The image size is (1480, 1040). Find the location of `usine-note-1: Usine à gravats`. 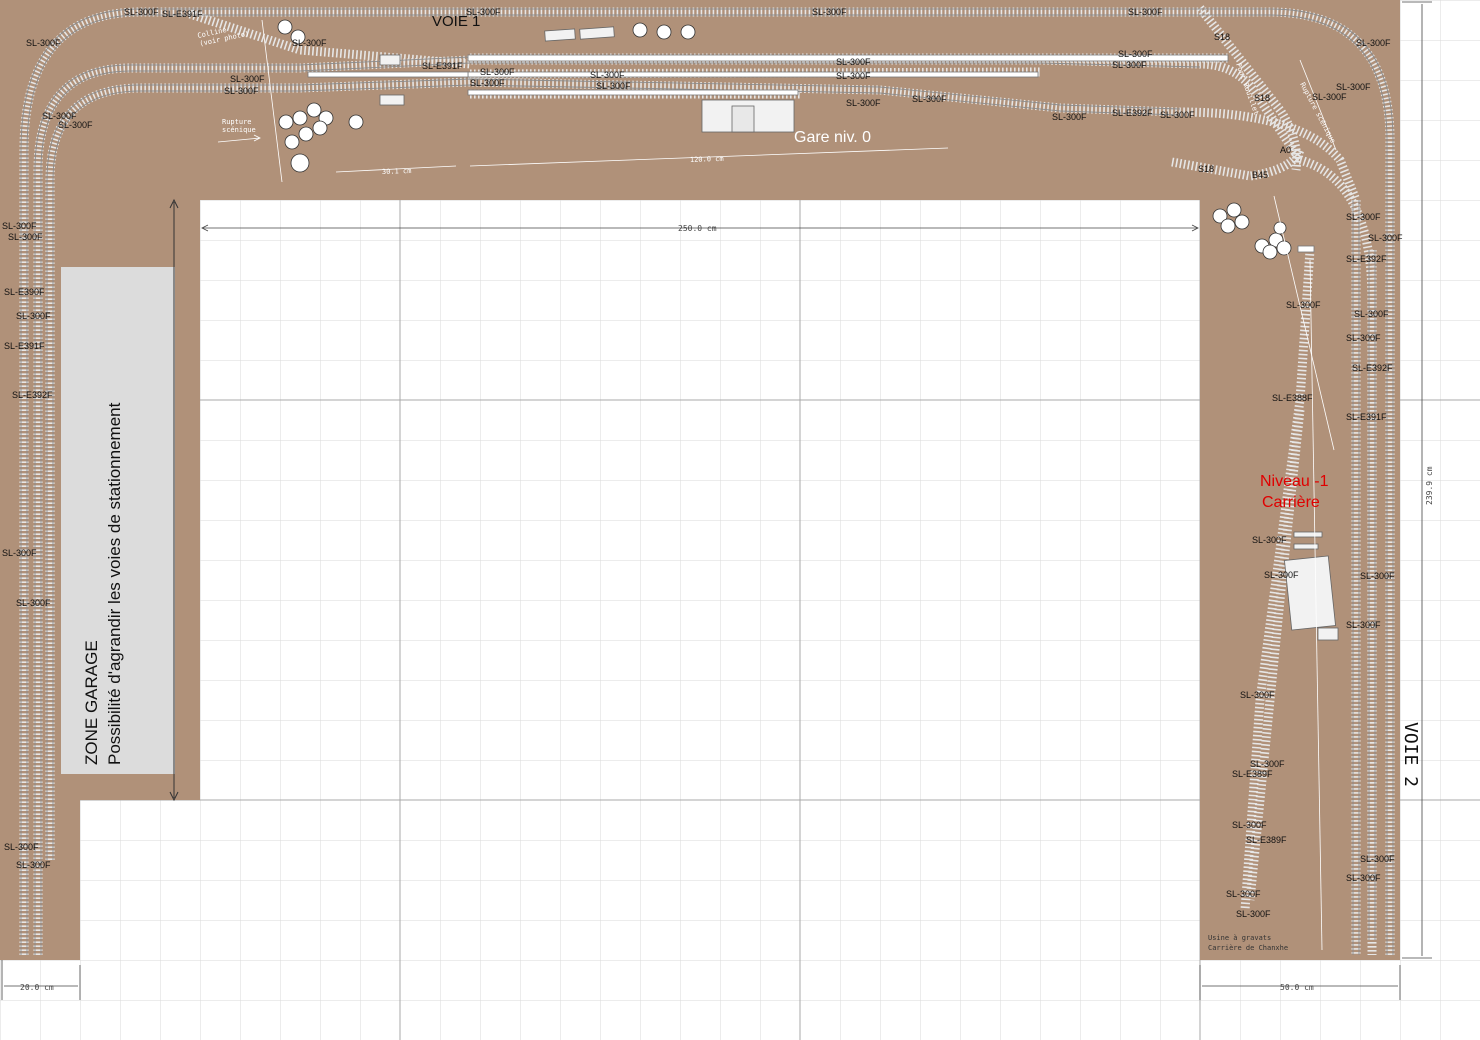

usine-note-1: Usine à gravats is located at coordinates (1239, 938).